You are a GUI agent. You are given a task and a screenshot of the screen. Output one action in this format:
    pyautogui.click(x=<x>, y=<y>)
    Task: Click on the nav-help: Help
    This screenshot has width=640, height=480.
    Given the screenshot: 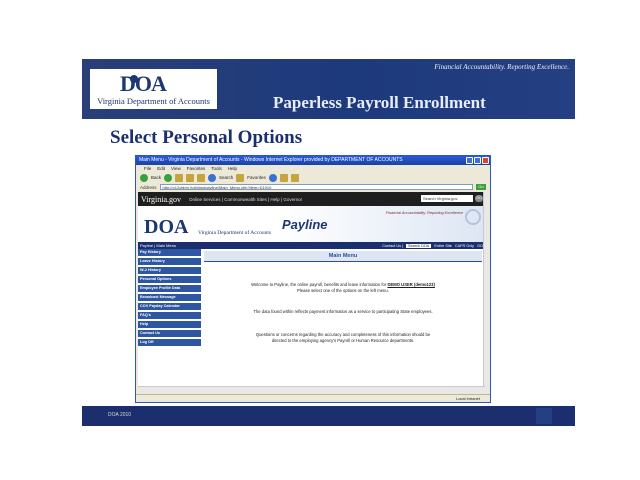 What is the action you would take?
    pyautogui.click(x=169, y=324)
    